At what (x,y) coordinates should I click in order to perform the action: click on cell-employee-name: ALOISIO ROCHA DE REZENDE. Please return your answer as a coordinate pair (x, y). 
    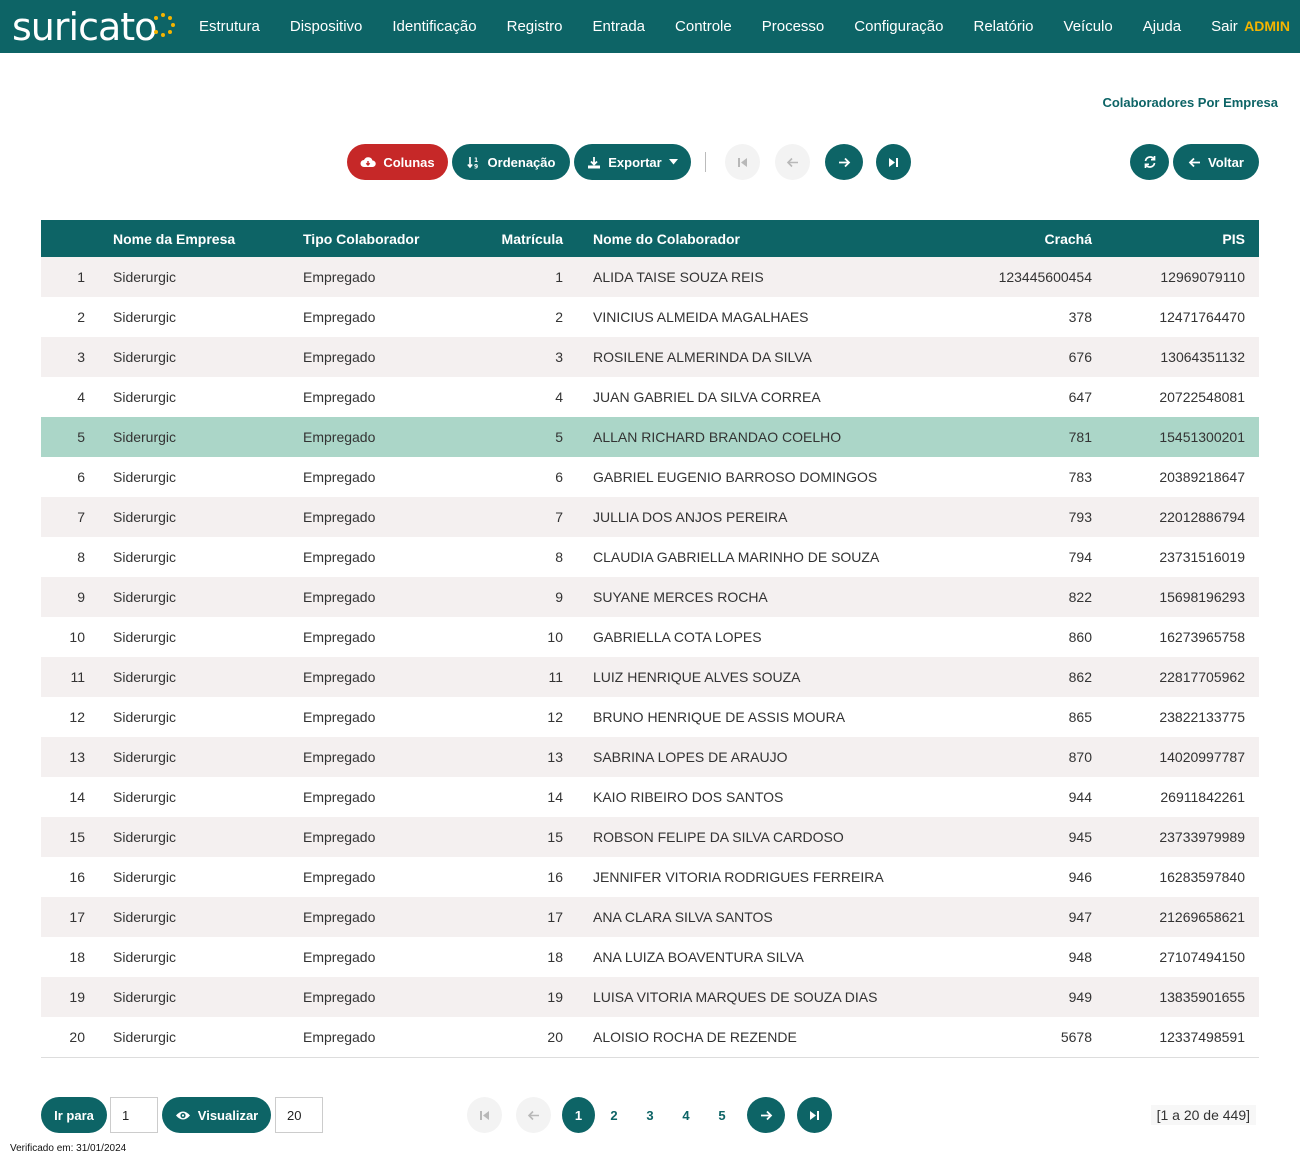
    Looking at the image, I should click on (695, 1036).